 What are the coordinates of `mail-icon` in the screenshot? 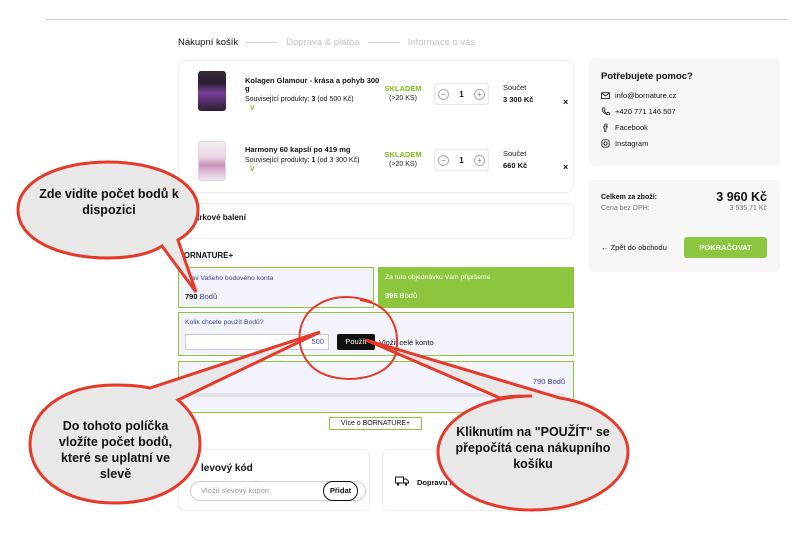 It's located at (605, 96).